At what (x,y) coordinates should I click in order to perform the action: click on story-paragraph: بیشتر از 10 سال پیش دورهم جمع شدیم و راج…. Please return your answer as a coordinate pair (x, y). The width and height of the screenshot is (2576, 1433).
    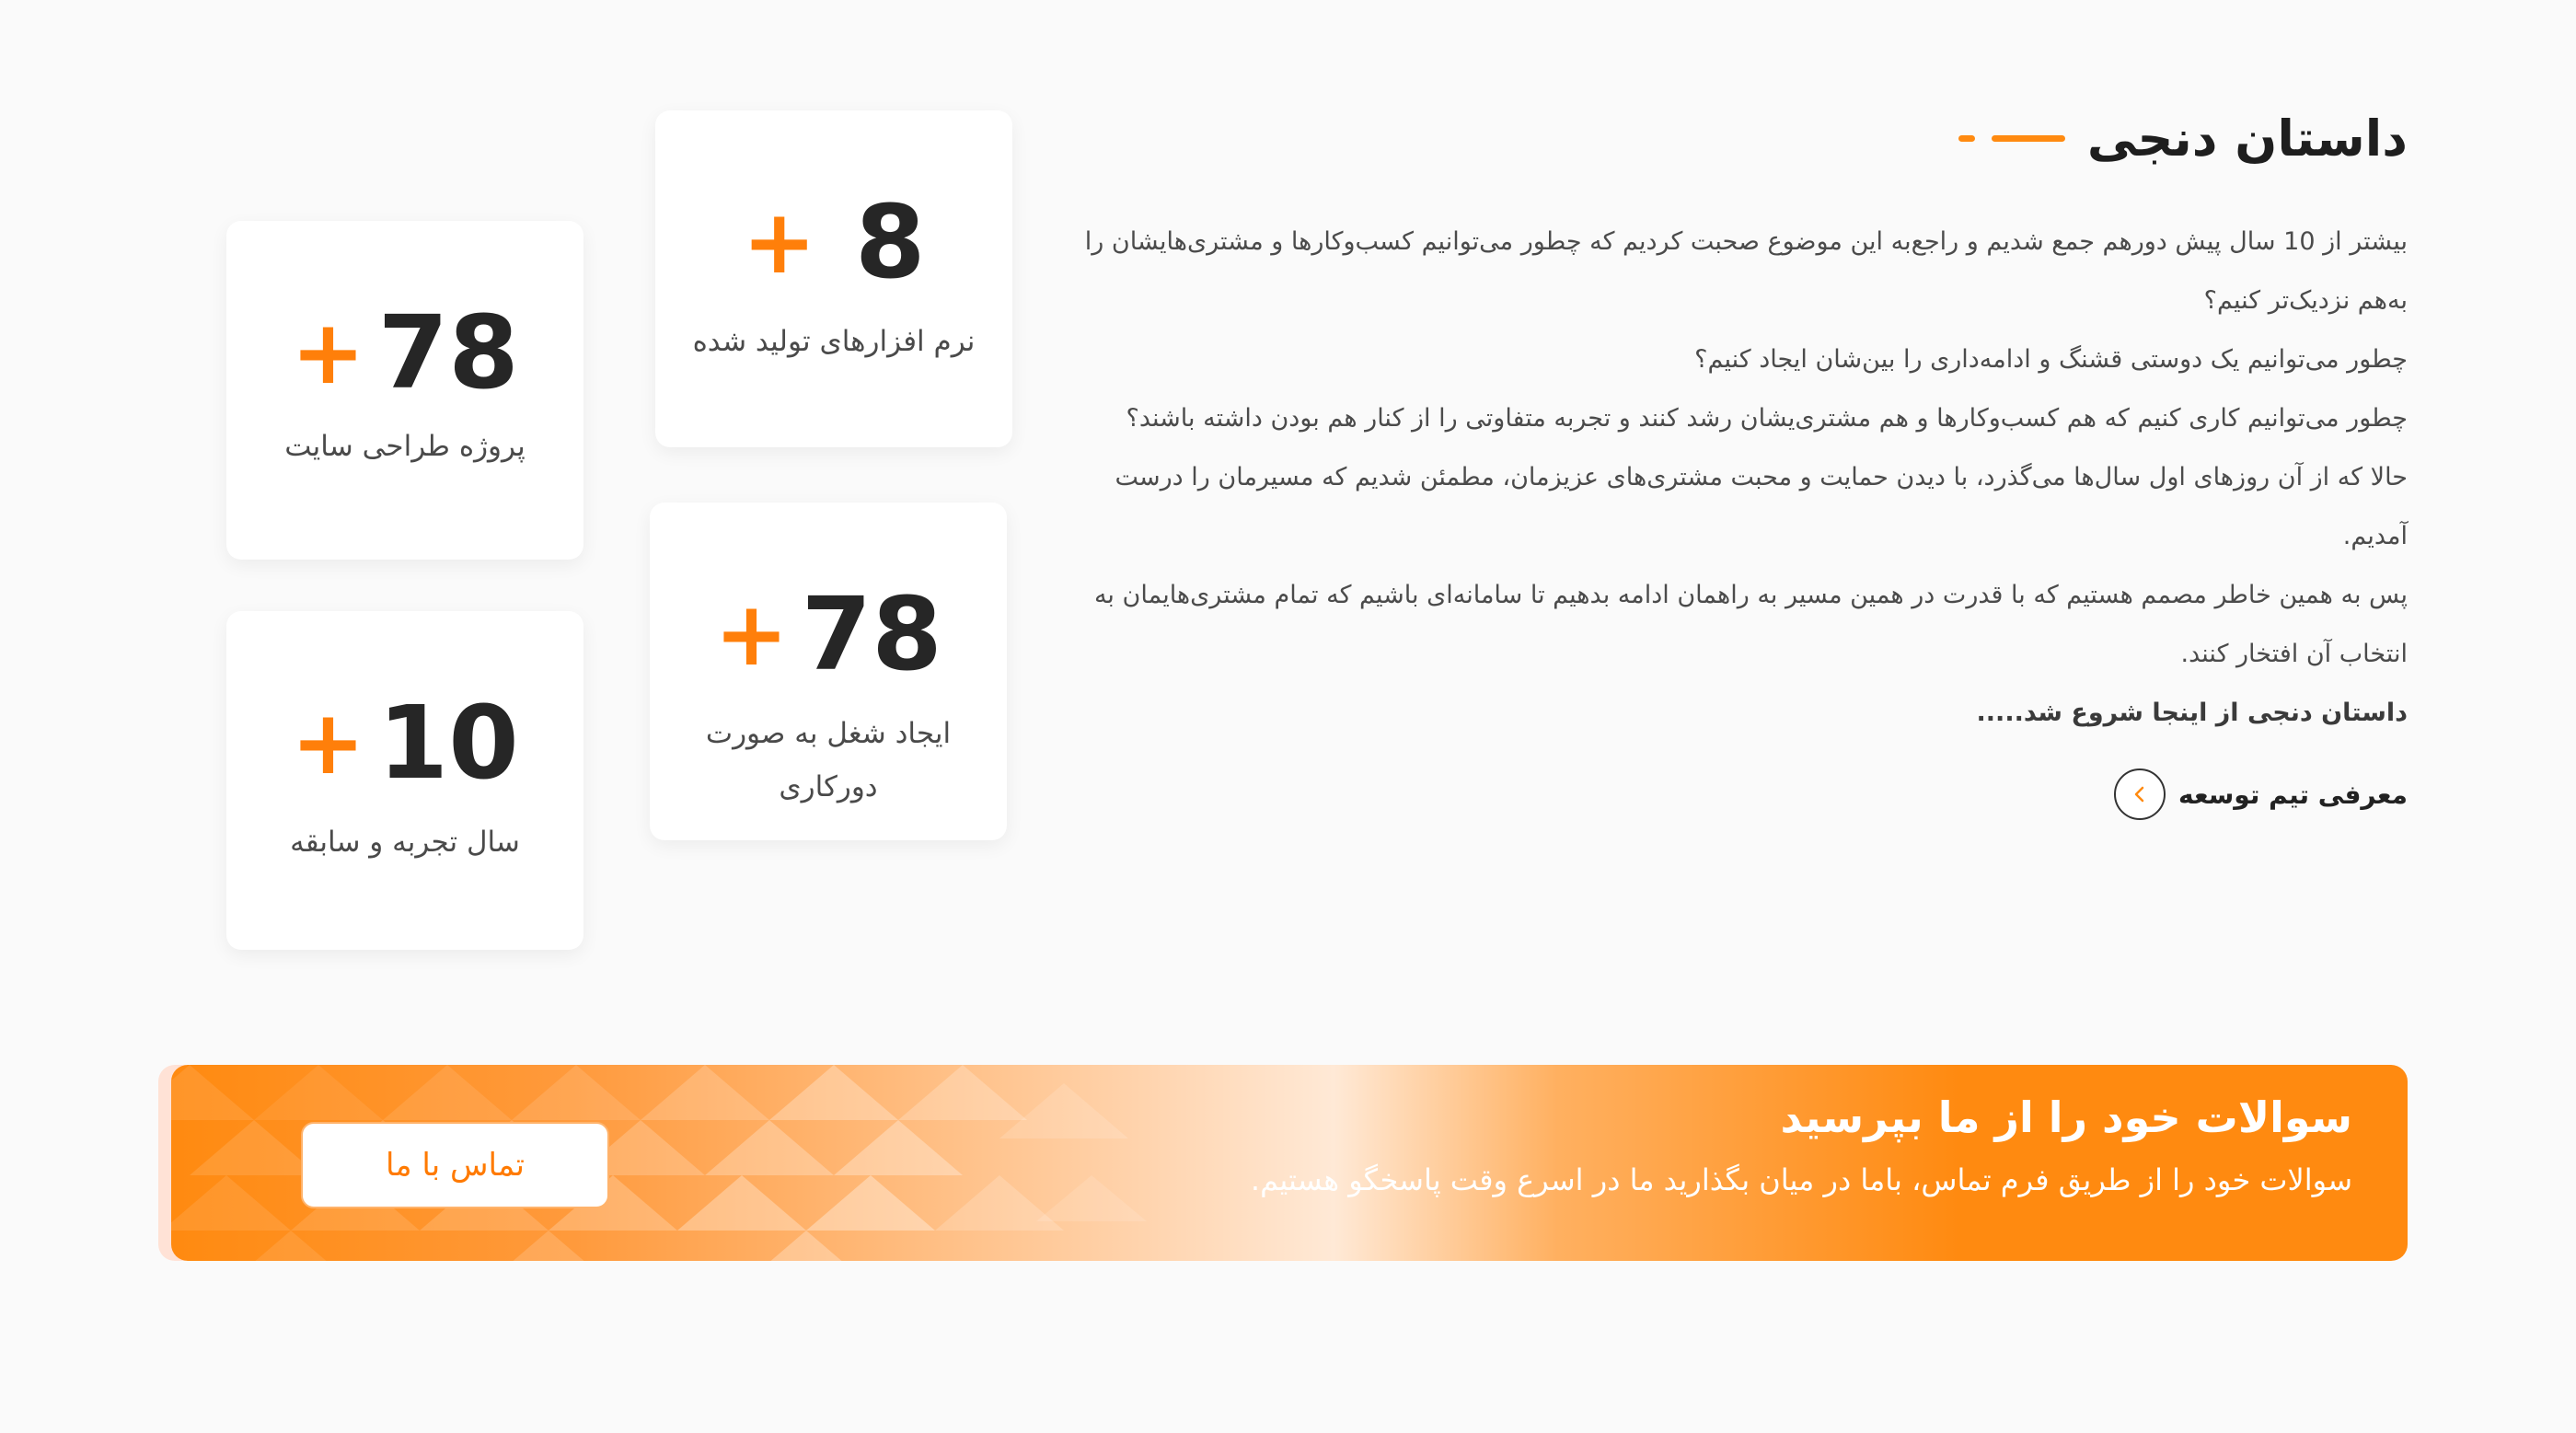
    Looking at the image, I should click on (1746, 271).